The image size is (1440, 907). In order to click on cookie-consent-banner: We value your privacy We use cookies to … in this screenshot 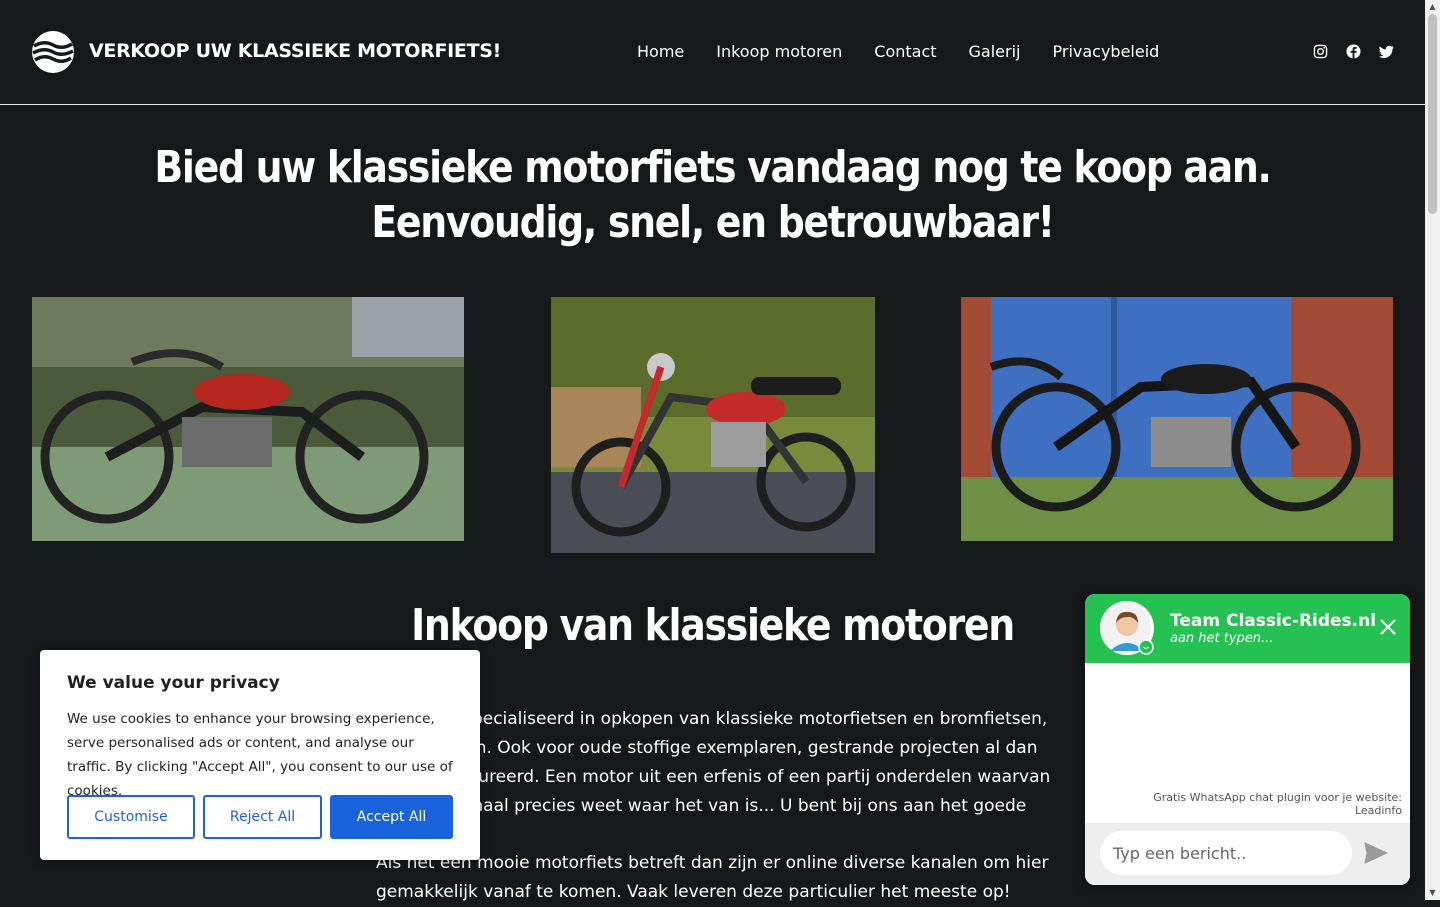, I will do `click(260, 755)`.